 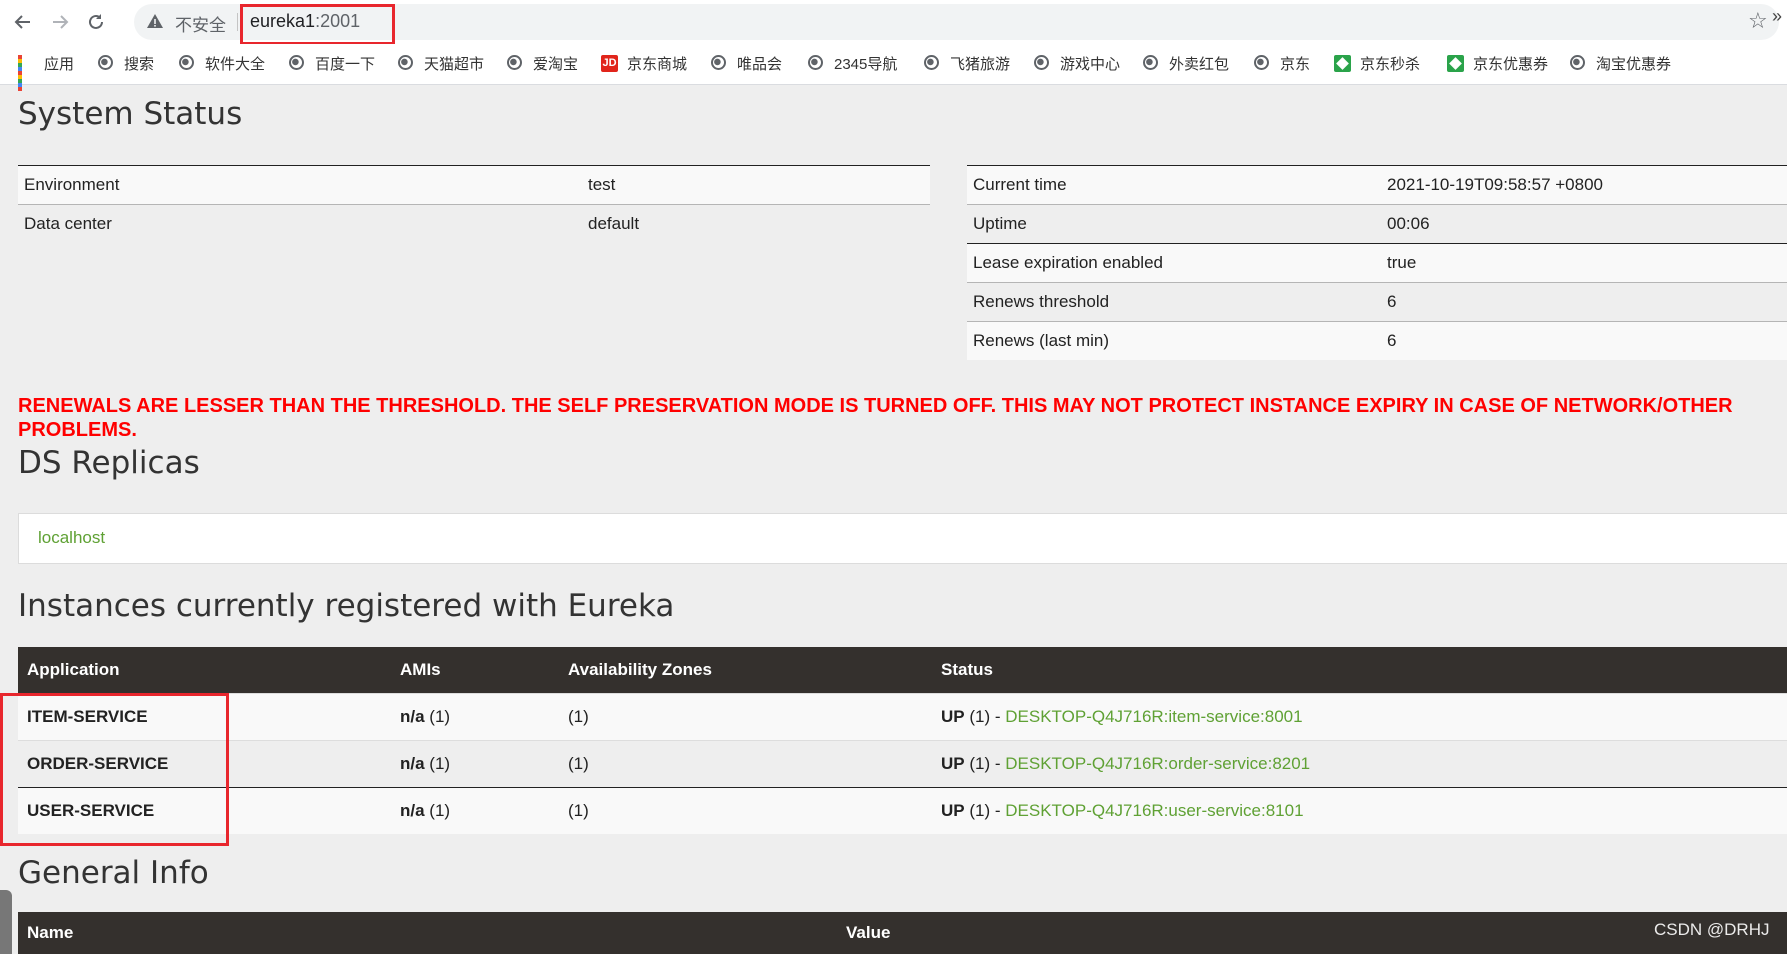 What do you see at coordinates (139, 64) in the screenshot?
I see `bookmark-label: 搜索` at bounding box center [139, 64].